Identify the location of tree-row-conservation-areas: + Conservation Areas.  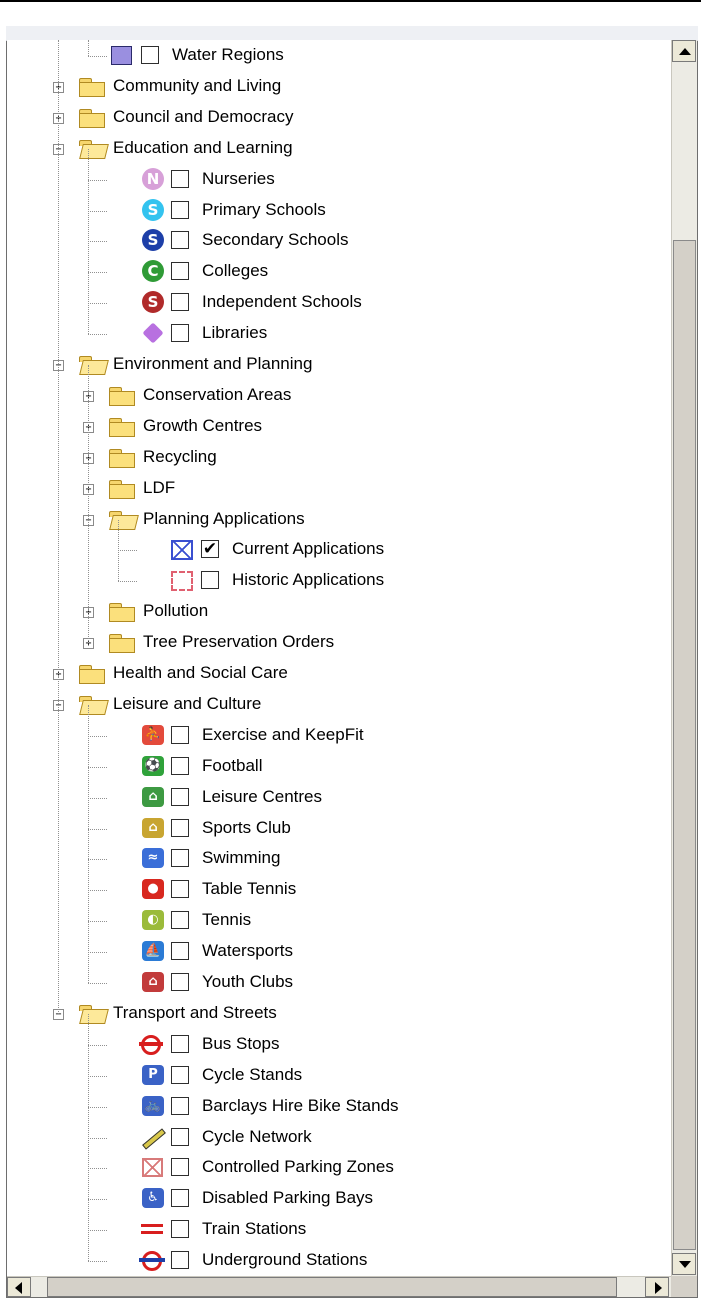
(337, 395).